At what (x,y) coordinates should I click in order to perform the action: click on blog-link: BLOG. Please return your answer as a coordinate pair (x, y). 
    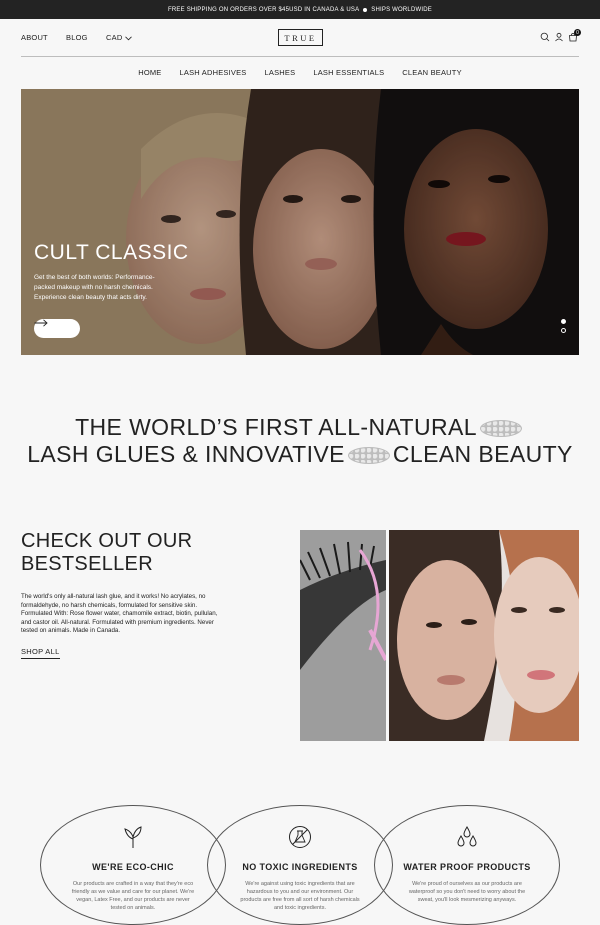
    Looking at the image, I should click on (77, 37).